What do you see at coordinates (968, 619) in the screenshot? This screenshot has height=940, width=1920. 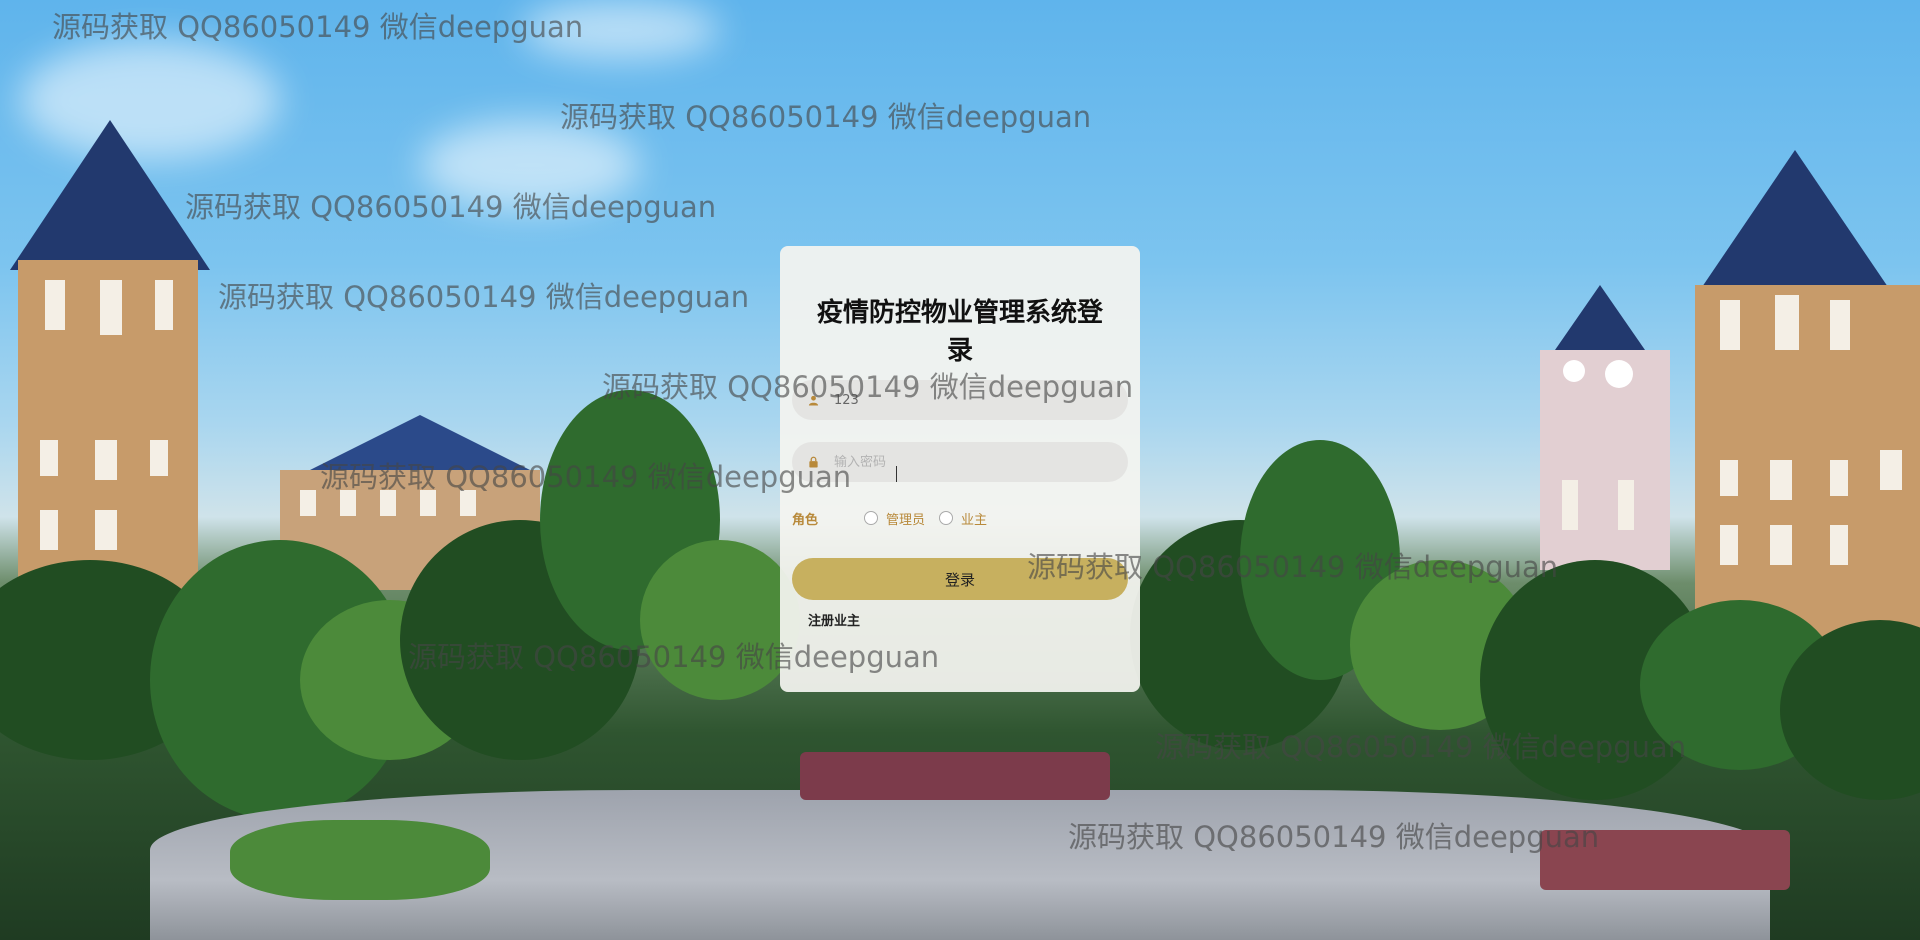 I see `register-owner-link: 注册业主` at bounding box center [968, 619].